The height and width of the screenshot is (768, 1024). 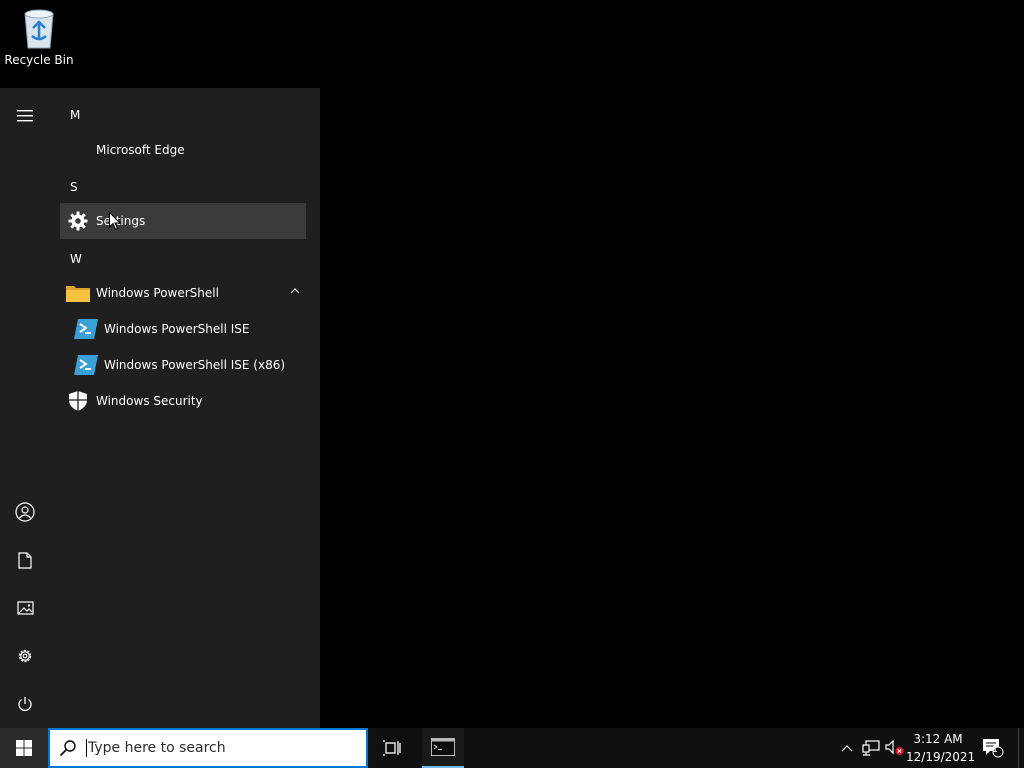 I want to click on desktop-icon-label: Recycle Bin, so click(x=39, y=60).